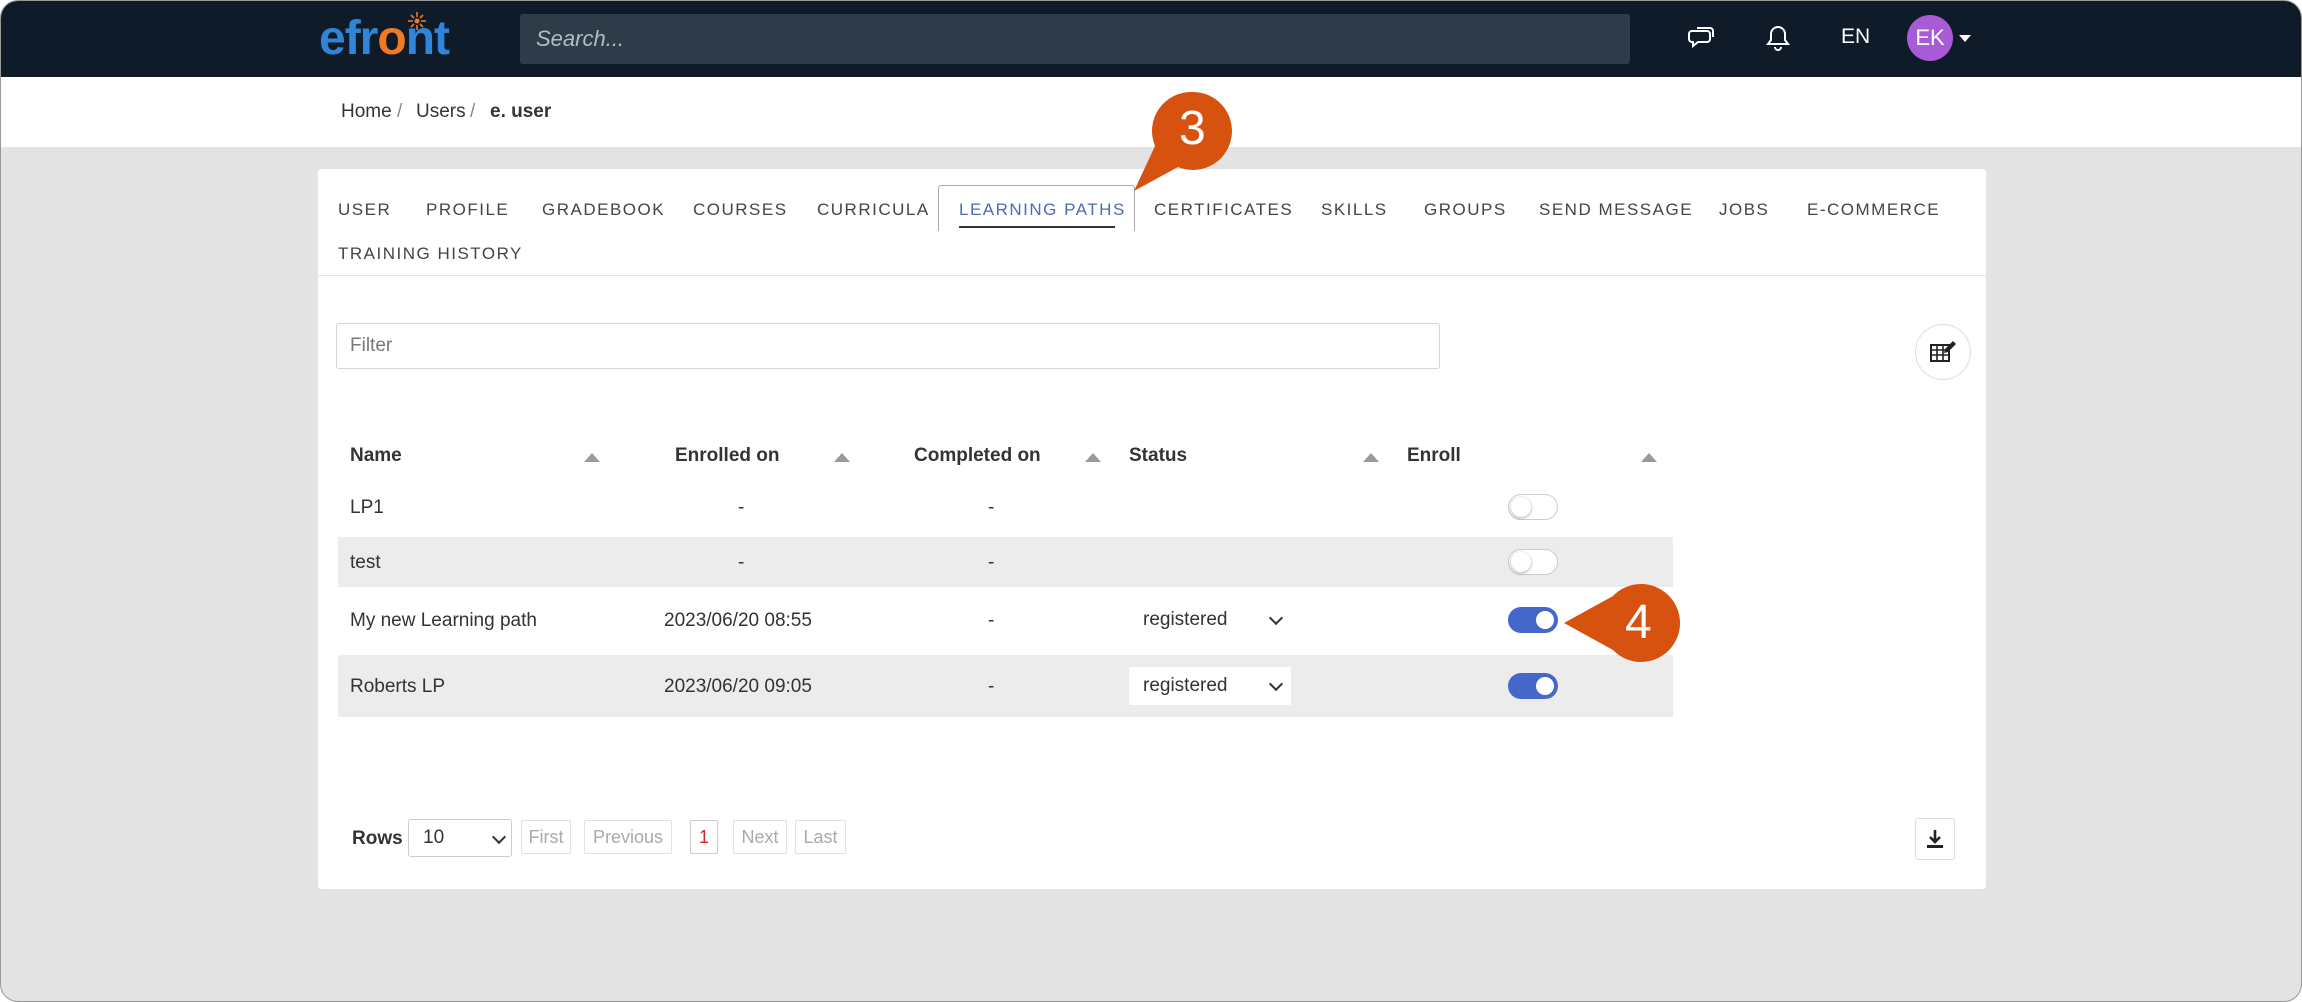 Image resolution: width=2302 pixels, height=1002 pixels. I want to click on active-tab-underline, so click(1037, 227).